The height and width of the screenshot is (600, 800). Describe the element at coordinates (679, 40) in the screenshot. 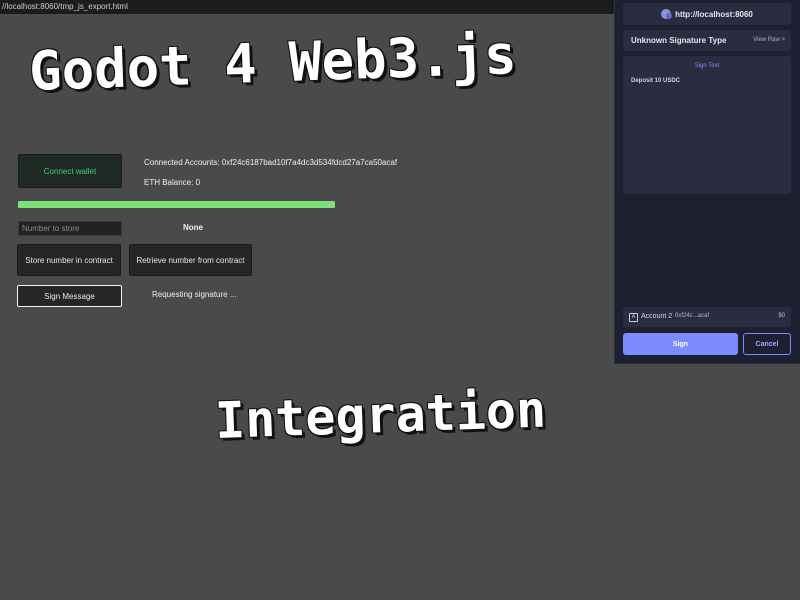

I see `signature-type-label: Unknown Signature Type` at that location.